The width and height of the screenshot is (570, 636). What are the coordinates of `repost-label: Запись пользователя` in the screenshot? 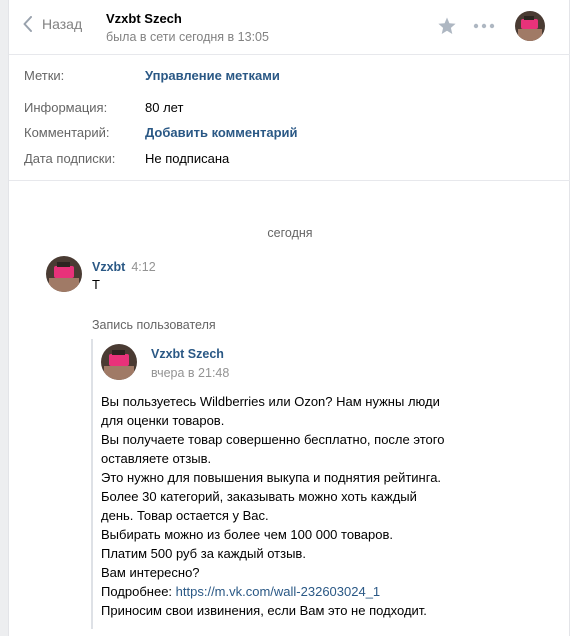 It's located at (154, 325).